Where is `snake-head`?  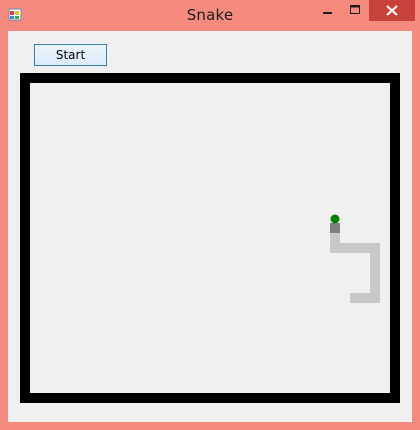 snake-head is located at coordinates (335, 228).